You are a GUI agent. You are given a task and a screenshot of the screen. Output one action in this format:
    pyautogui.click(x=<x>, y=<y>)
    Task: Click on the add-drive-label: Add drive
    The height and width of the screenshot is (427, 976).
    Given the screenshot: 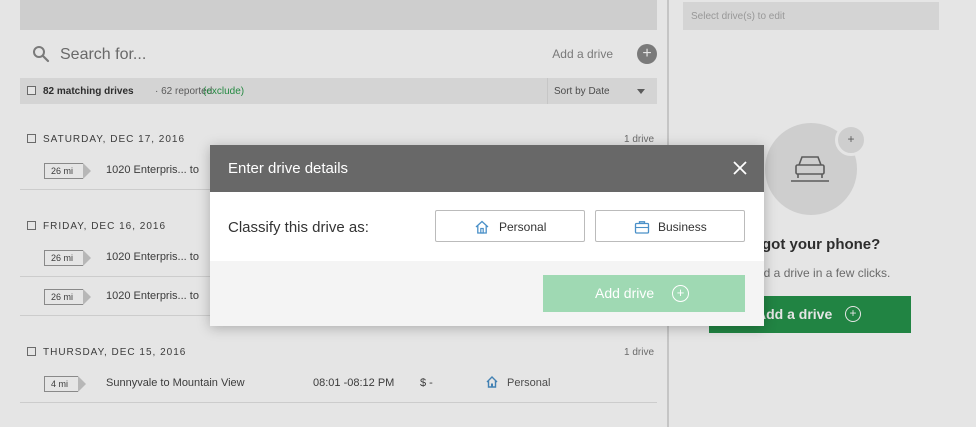 What is the action you would take?
    pyautogui.click(x=625, y=293)
    